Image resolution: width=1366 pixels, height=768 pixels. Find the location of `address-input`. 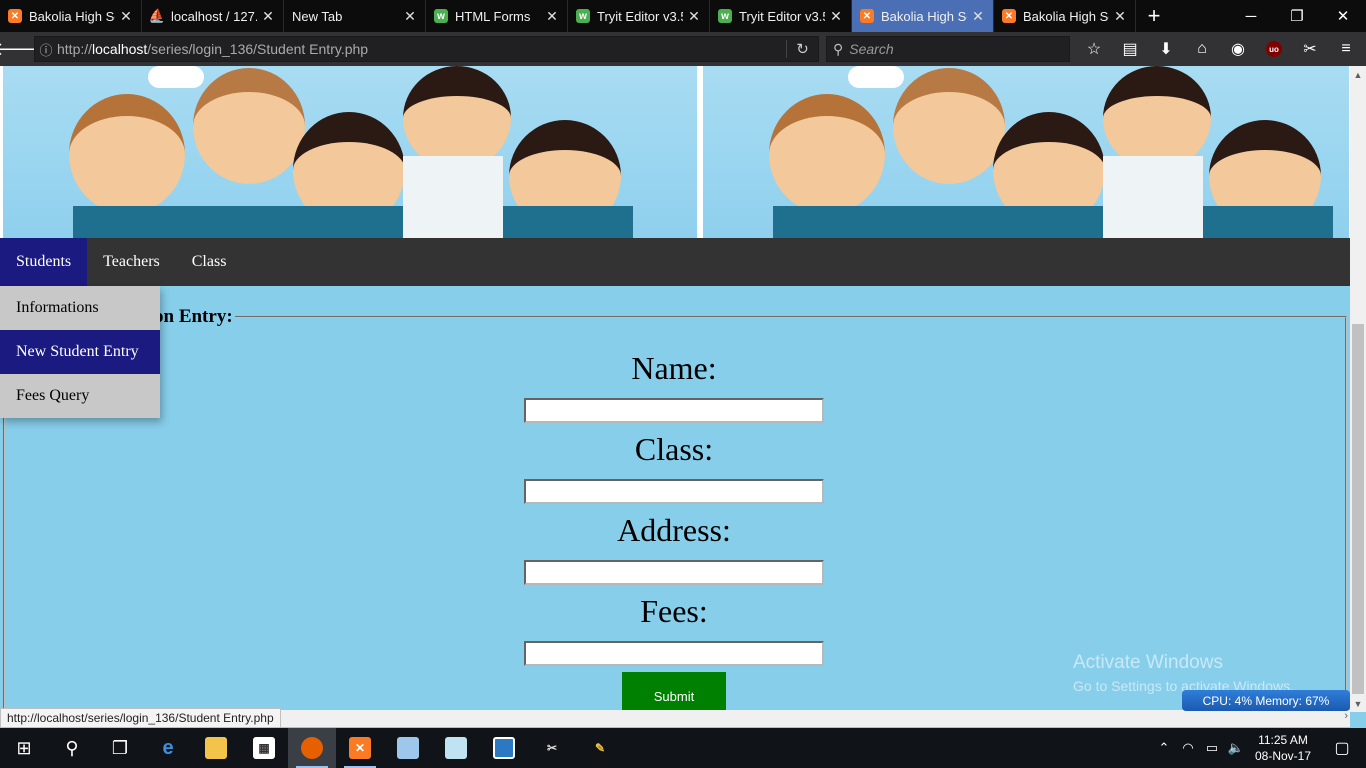

address-input is located at coordinates (674, 572).